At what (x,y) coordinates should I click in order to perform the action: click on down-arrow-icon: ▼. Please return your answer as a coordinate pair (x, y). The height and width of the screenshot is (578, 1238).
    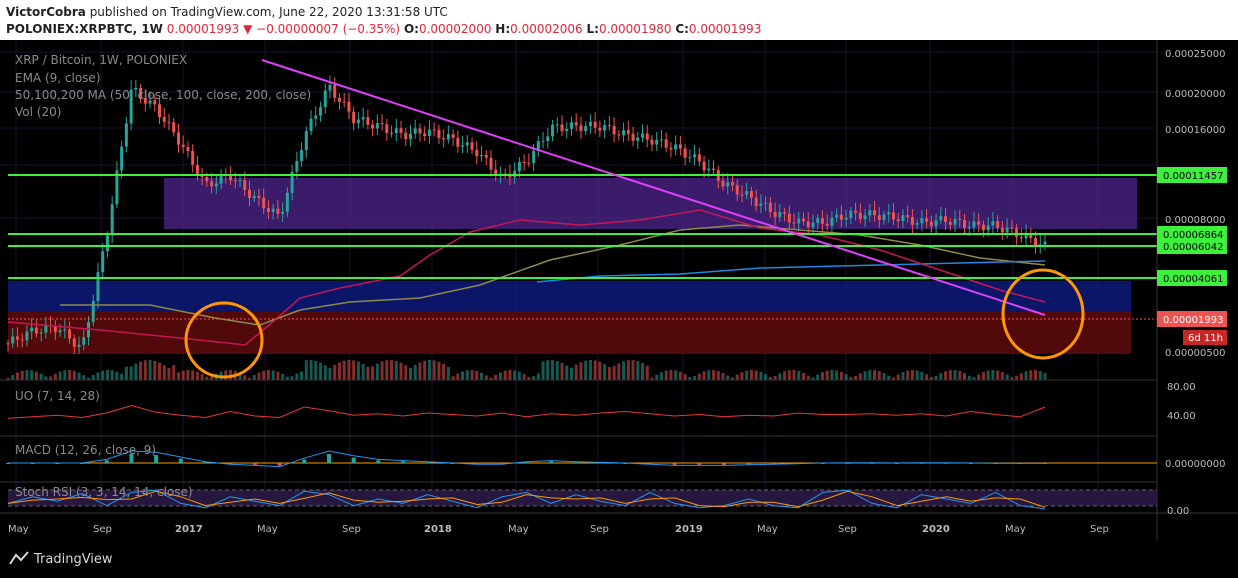
    Looking at the image, I should click on (248, 29).